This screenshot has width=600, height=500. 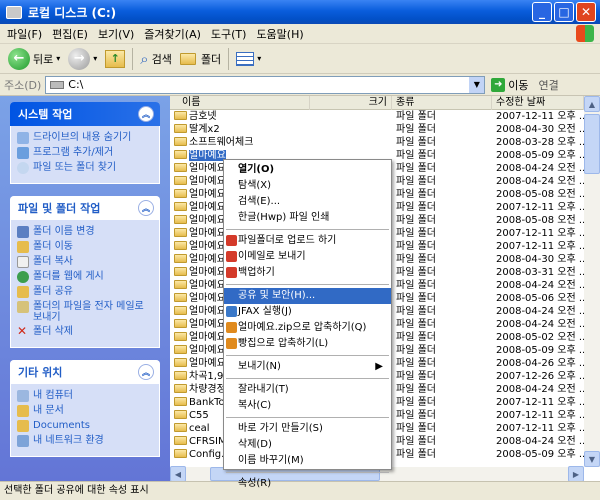 What do you see at coordinates (59, 208) in the screenshot?
I see `panel-title: 파일 및 폴더 작업` at bounding box center [59, 208].